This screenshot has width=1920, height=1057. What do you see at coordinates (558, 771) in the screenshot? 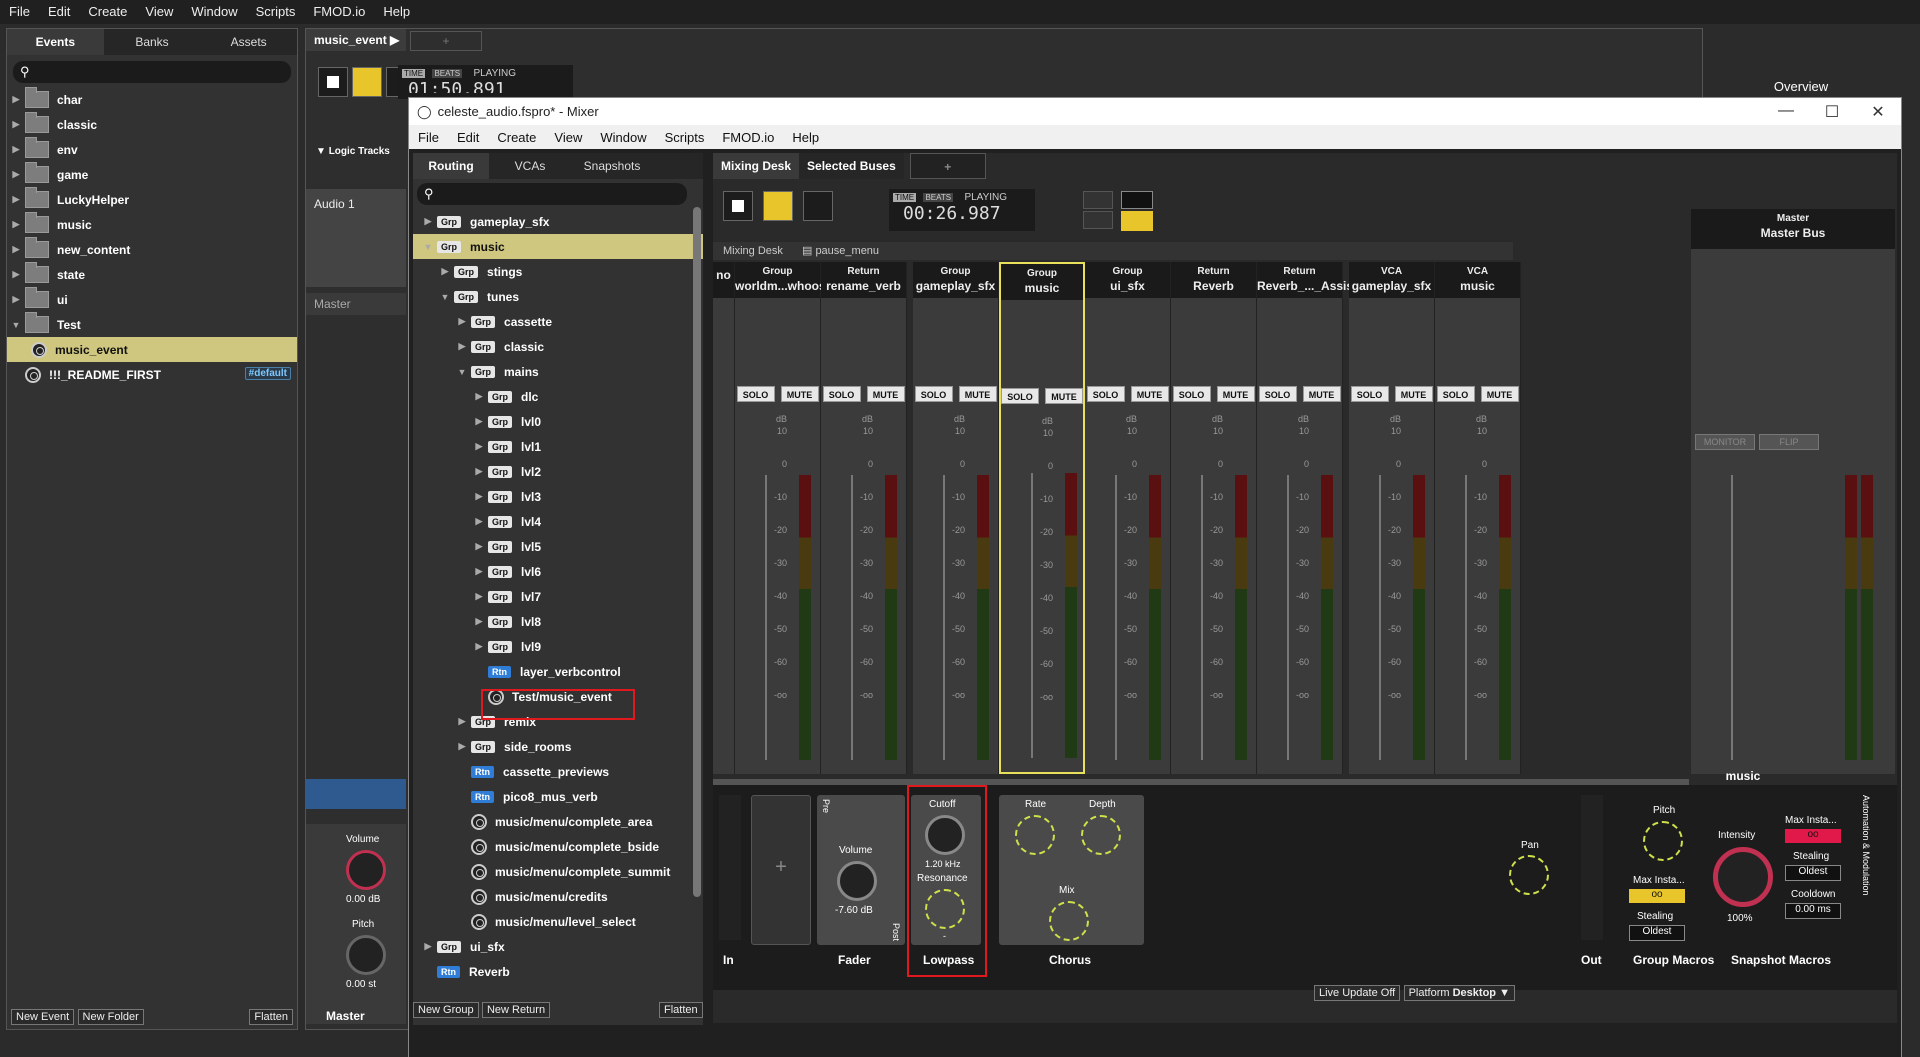
I see `routing-item: Rtn cassette_previews` at bounding box center [558, 771].